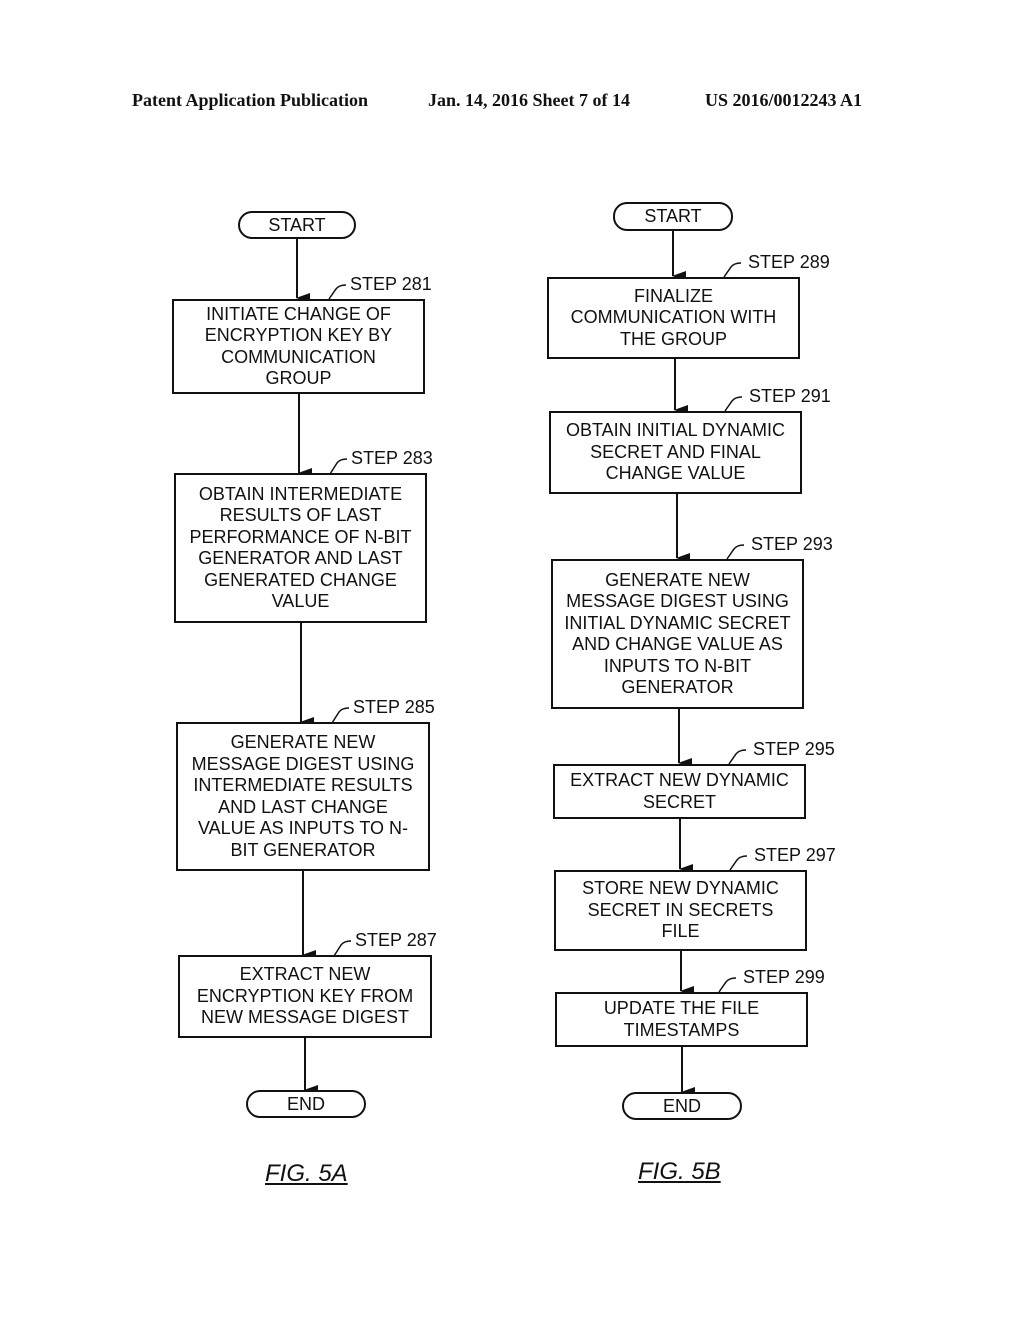  What do you see at coordinates (306, 1173) in the screenshot?
I see `fig5a-caption: FIG. 5A` at bounding box center [306, 1173].